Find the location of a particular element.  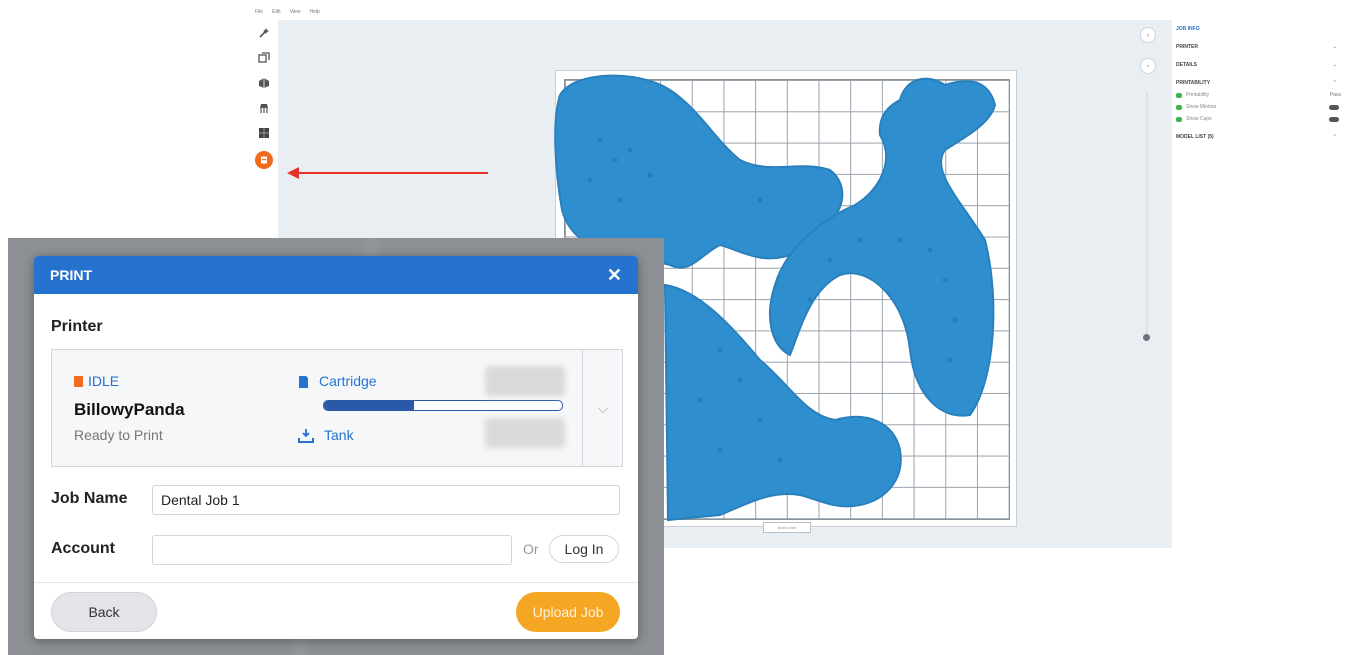

printer-name: BillowyPanda is located at coordinates (129, 409).